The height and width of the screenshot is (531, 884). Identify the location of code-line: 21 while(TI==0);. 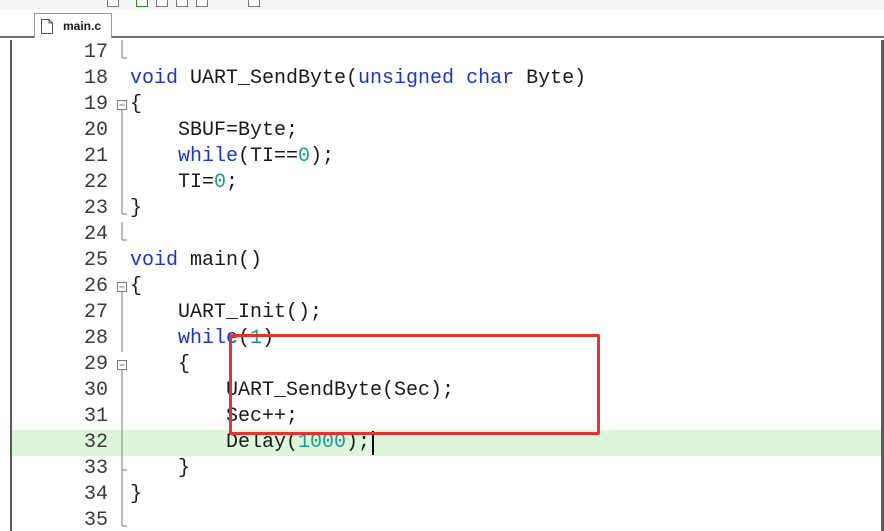
(446, 157).